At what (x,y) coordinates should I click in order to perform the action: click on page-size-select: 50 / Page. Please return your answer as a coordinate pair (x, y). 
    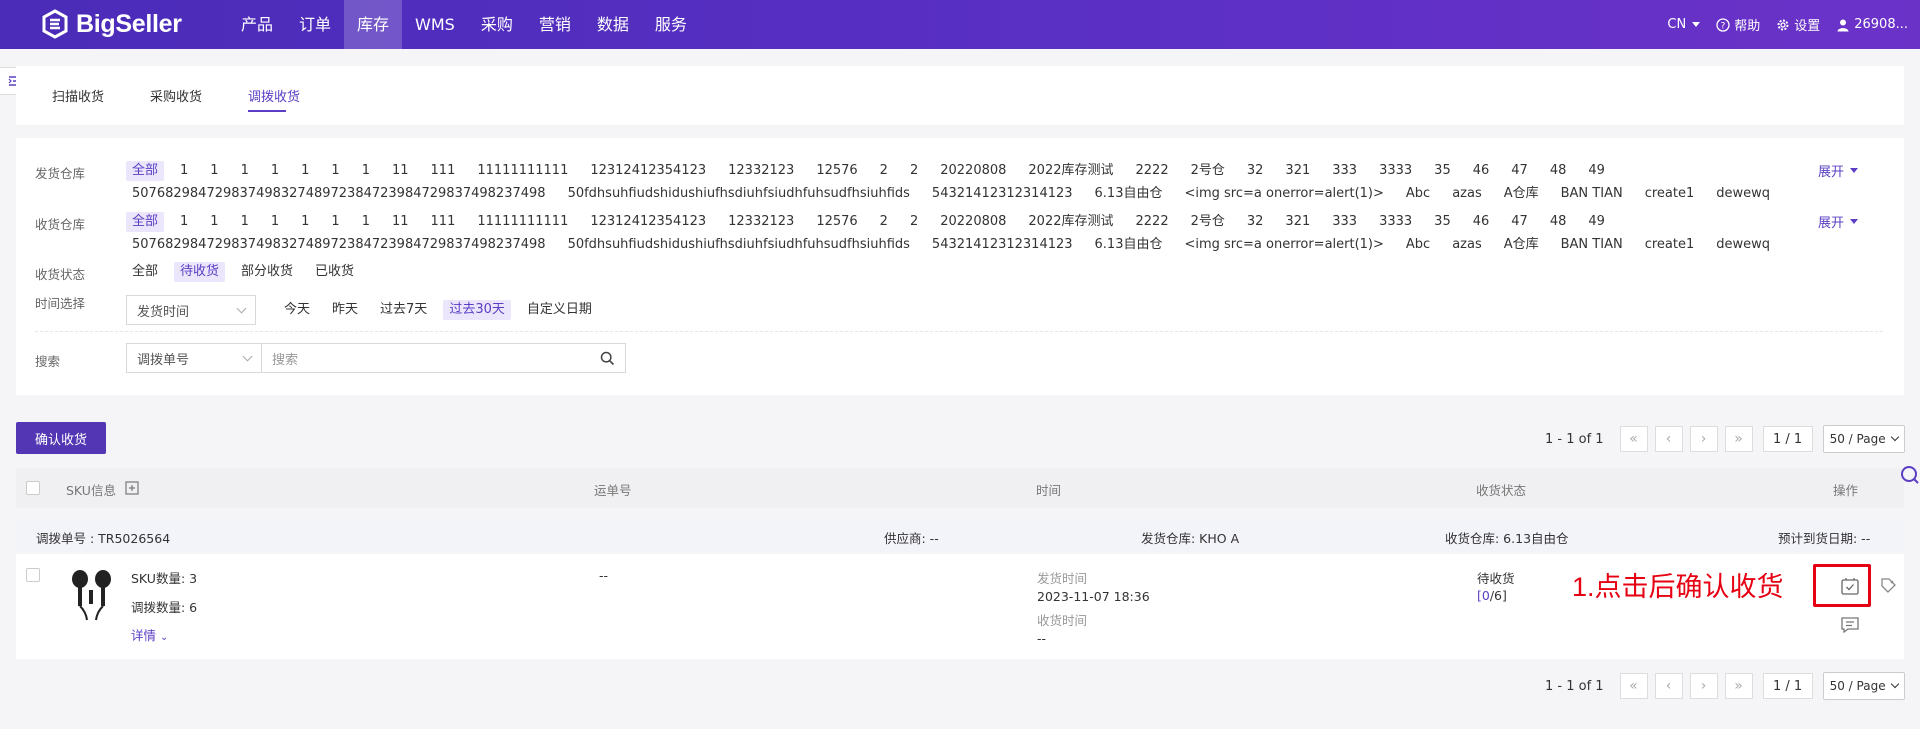
    Looking at the image, I should click on (1863, 686).